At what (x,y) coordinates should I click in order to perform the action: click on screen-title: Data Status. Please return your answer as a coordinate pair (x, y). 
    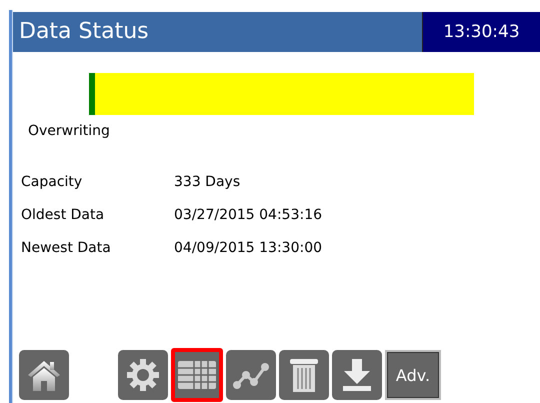
    Looking at the image, I should click on (83, 32).